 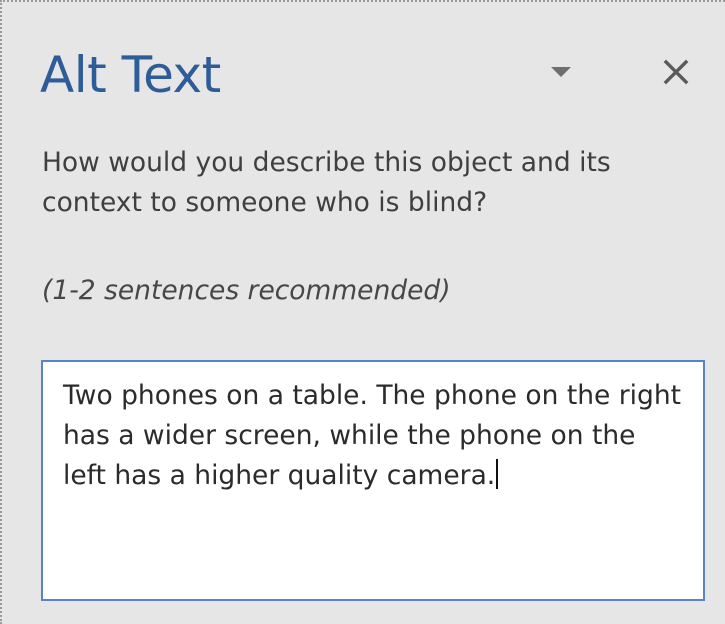 What do you see at coordinates (246, 290) in the screenshot?
I see `length-hint: (1-2 sentences recommended)` at bounding box center [246, 290].